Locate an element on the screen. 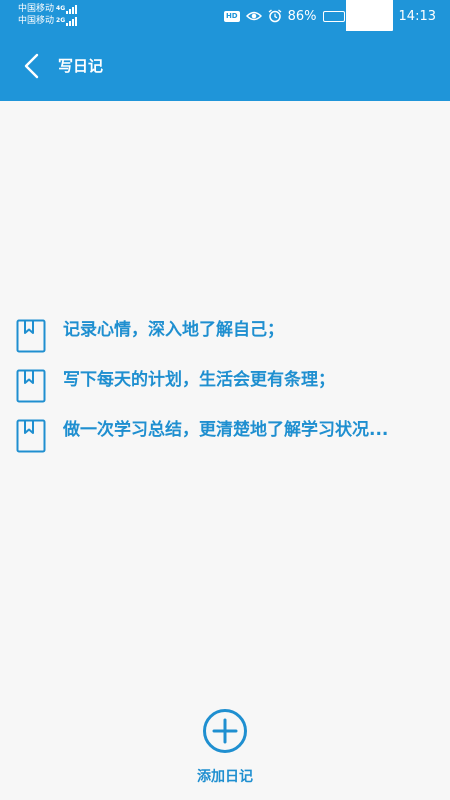 The width and height of the screenshot is (450, 800). carrier-2: 中国移动 2G is located at coordinates (68, 21).